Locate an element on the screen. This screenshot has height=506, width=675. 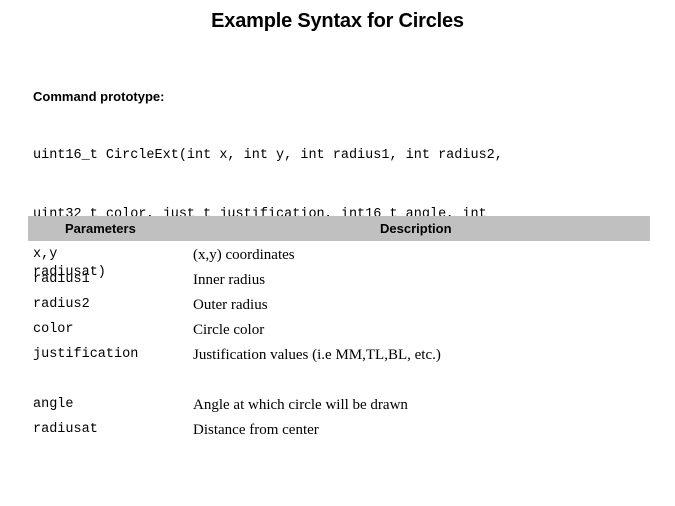
table-row: radiusat Distance from center is located at coordinates (339, 431).